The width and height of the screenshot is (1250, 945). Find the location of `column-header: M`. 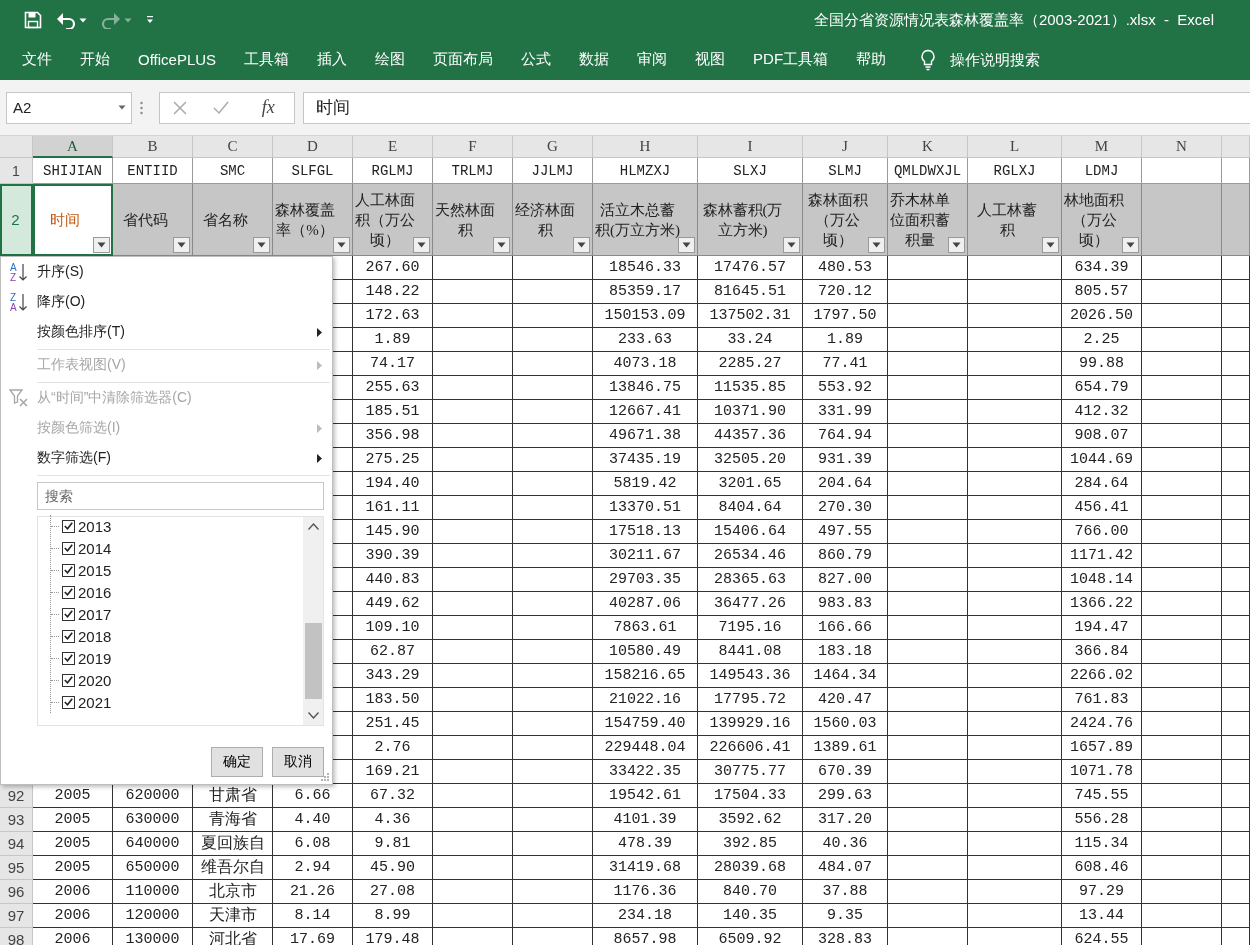

column-header: M is located at coordinates (1102, 147).